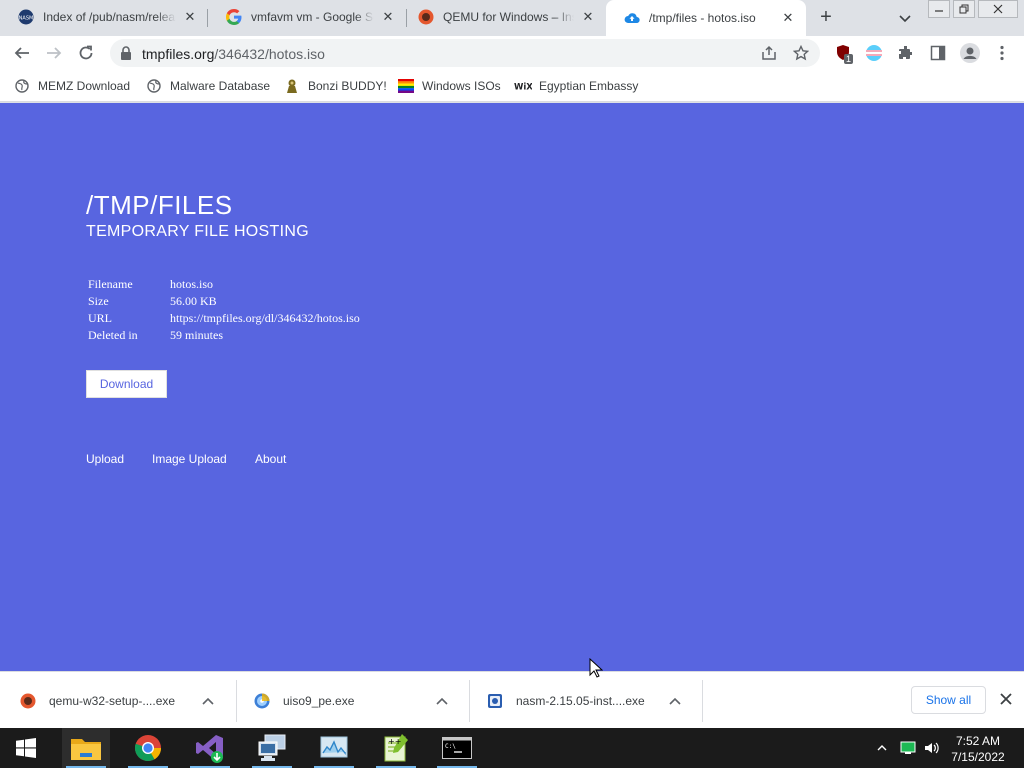 The height and width of the screenshot is (768, 1024). Describe the element at coordinates (998, 9) in the screenshot. I see `window-close-button` at that location.